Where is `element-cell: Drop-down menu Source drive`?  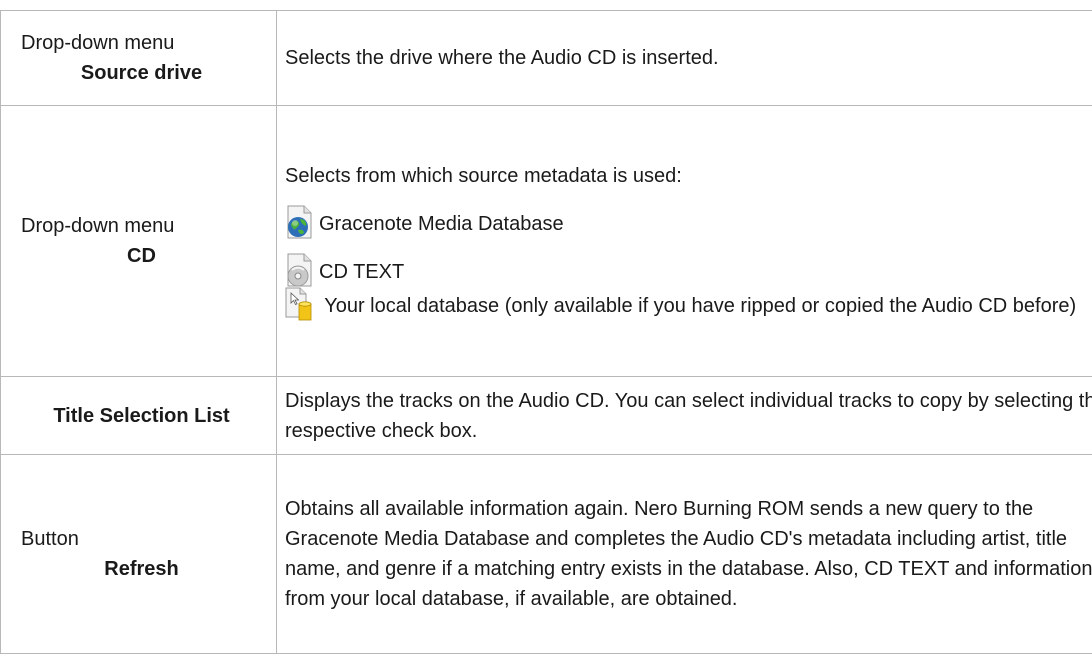 element-cell: Drop-down menu Source drive is located at coordinates (138, 58).